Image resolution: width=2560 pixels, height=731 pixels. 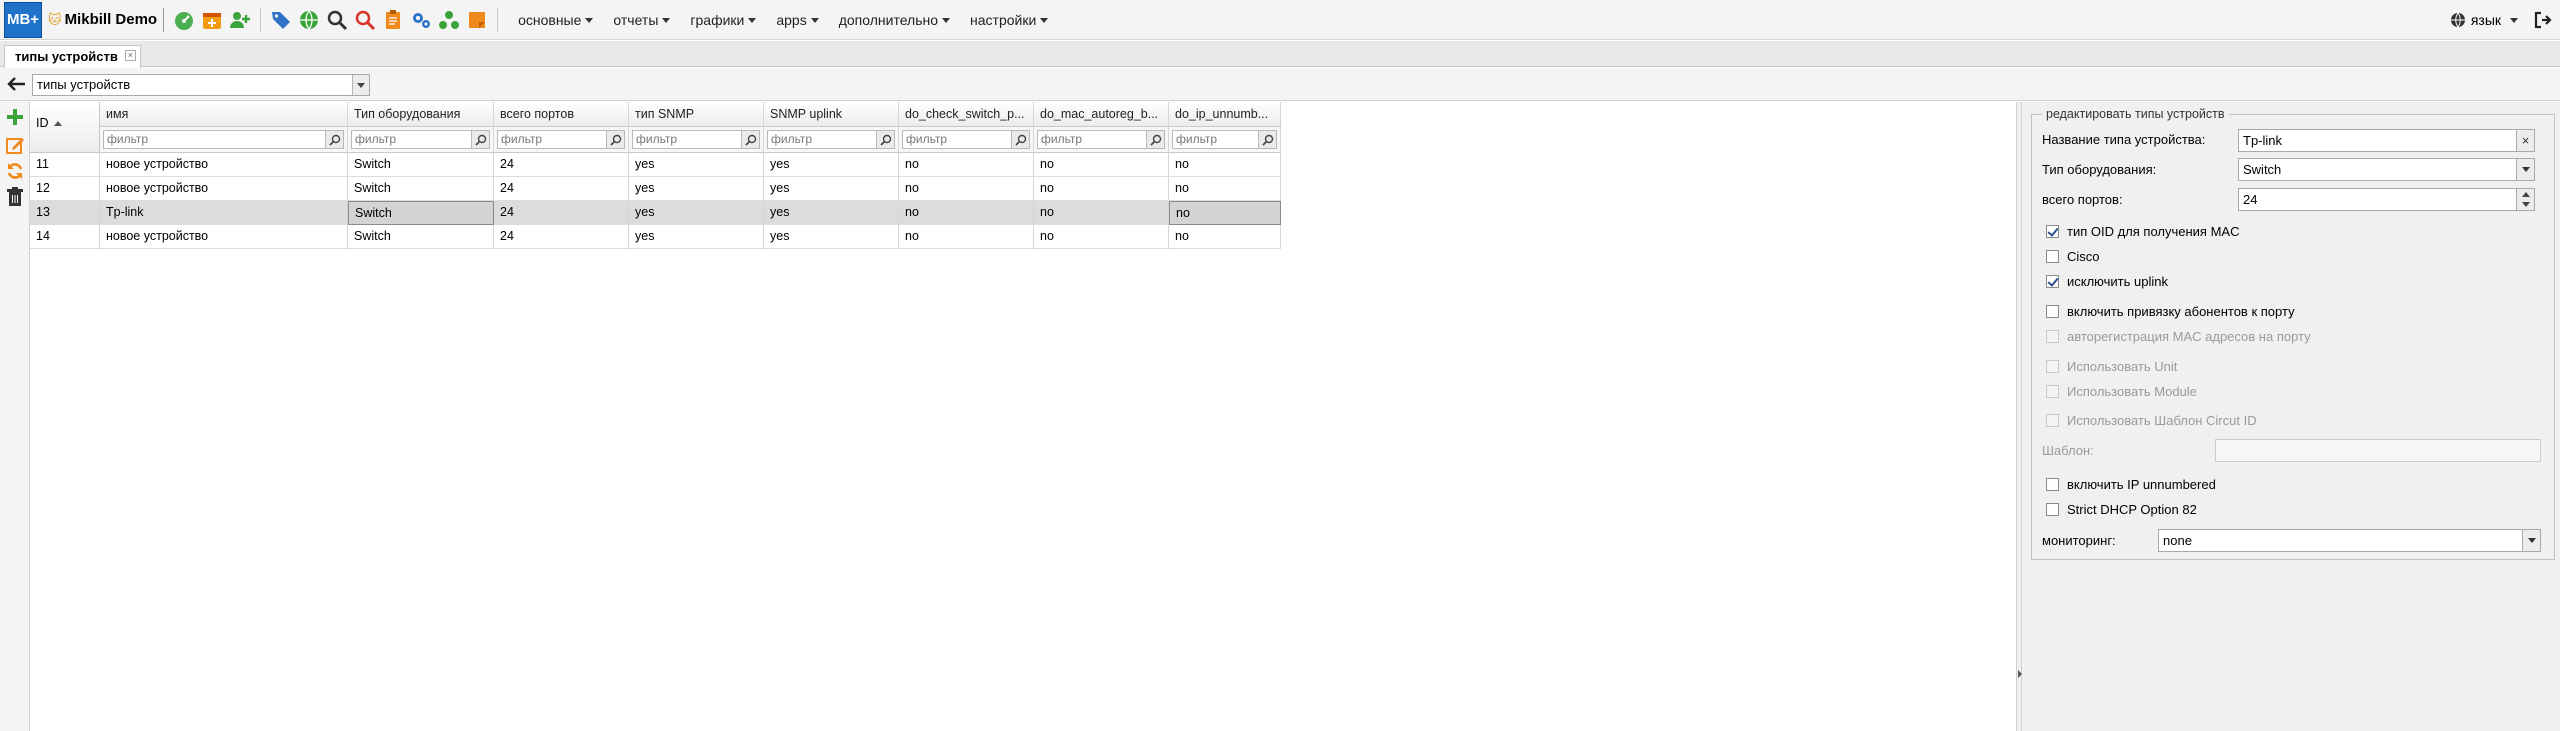 I want to click on menu-extra: дополнительно, so click(x=894, y=20).